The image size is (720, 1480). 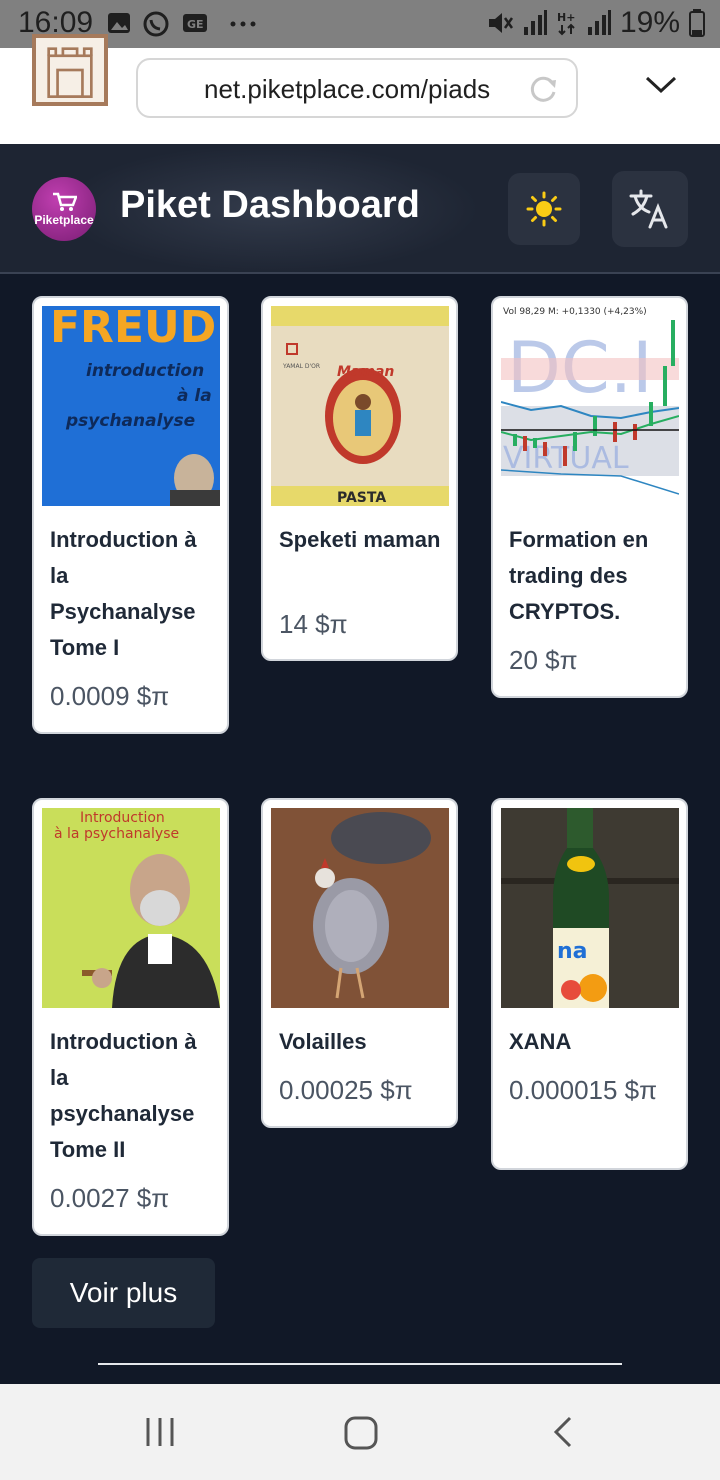 I want to click on more-dots-icon, so click(x=243, y=24).